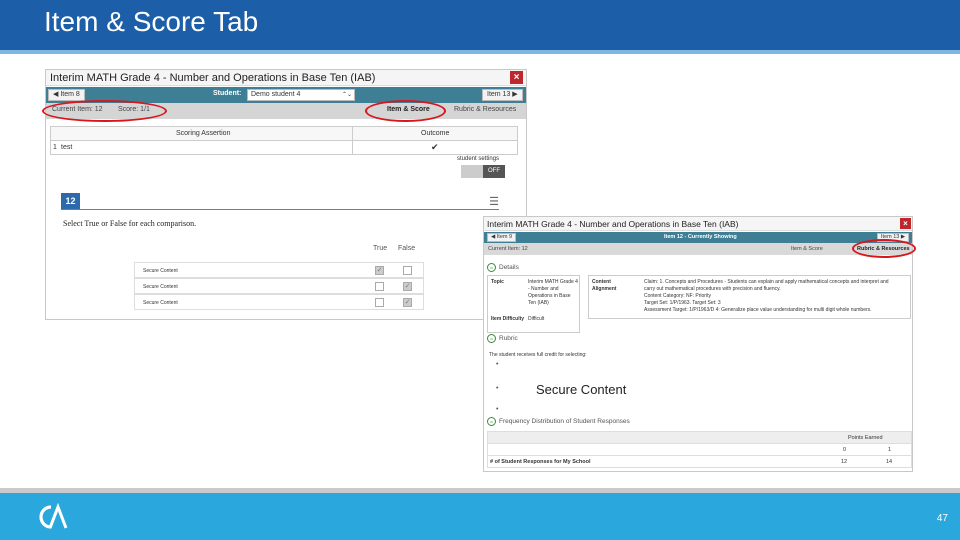 The width and height of the screenshot is (960, 540). I want to click on column-header-true: True, so click(380, 248).